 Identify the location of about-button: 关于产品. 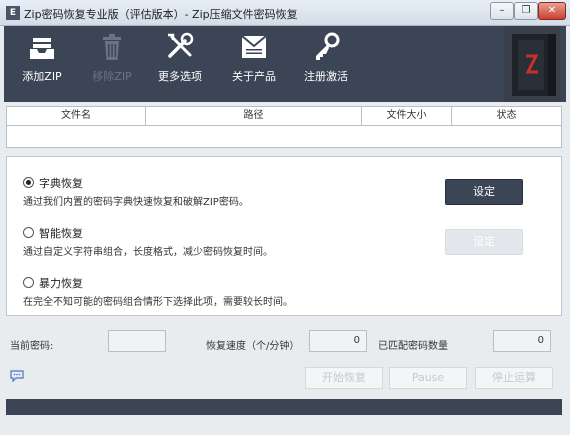
(254, 64).